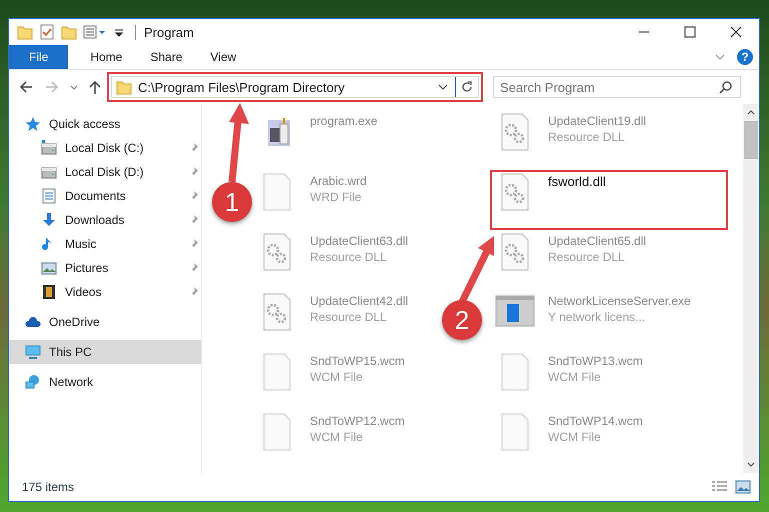 This screenshot has width=769, height=512. I want to click on sidebar-item: Videos, so click(105, 292).